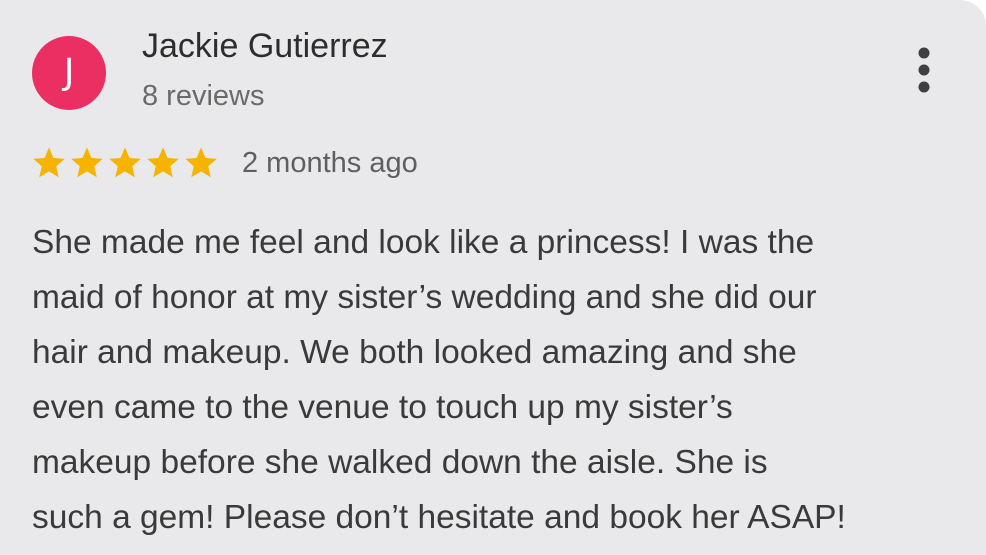 The width and height of the screenshot is (986, 555). I want to click on rating-row: 2 months ago, so click(224, 163).